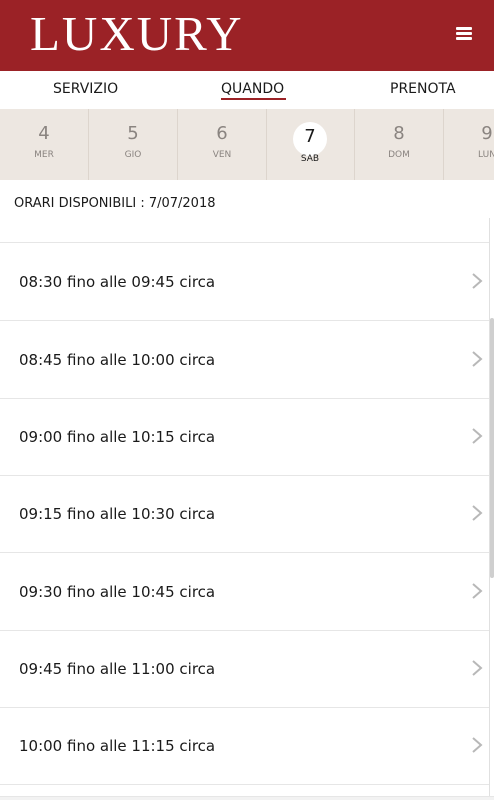 The image size is (494, 800). What do you see at coordinates (399, 155) in the screenshot?
I see `day-name: DOM` at bounding box center [399, 155].